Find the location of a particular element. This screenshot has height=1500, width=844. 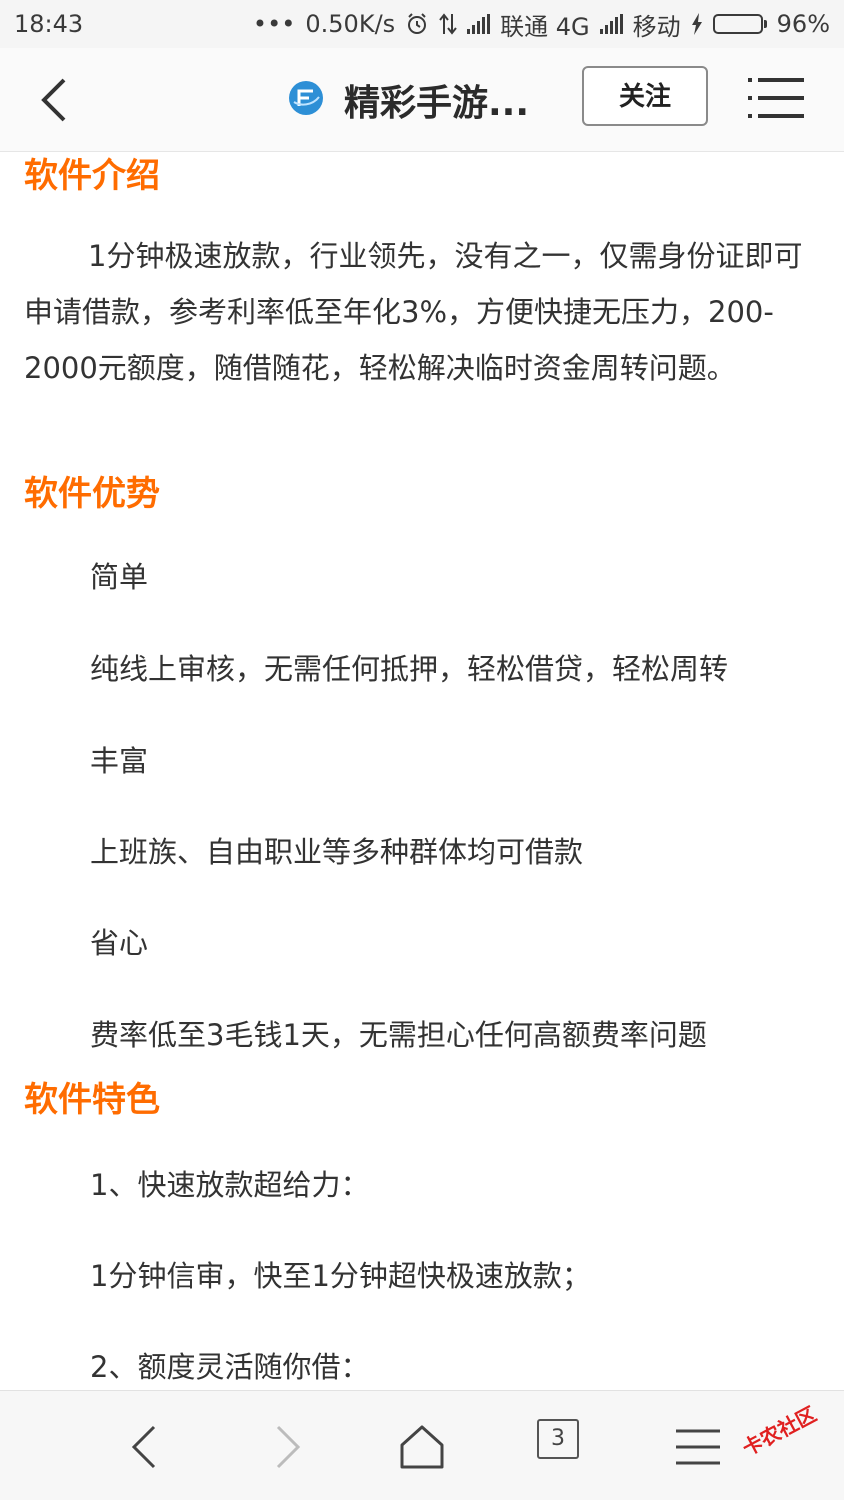

status-time: 18:43 is located at coordinates (49, 24).